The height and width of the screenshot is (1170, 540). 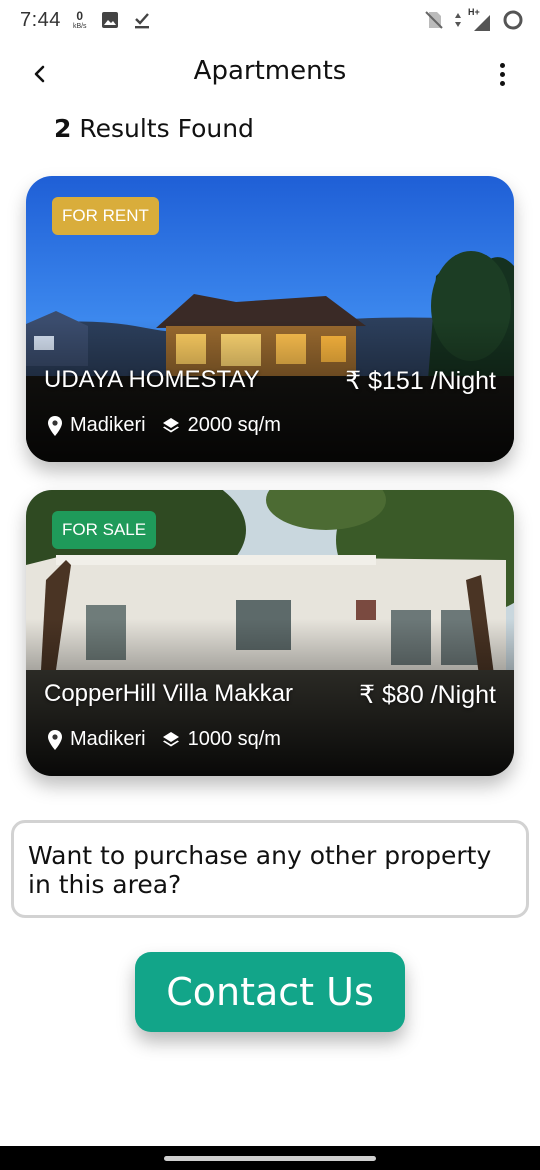 I want to click on listing-price: ₹ $80 /Night, so click(x=427, y=695).